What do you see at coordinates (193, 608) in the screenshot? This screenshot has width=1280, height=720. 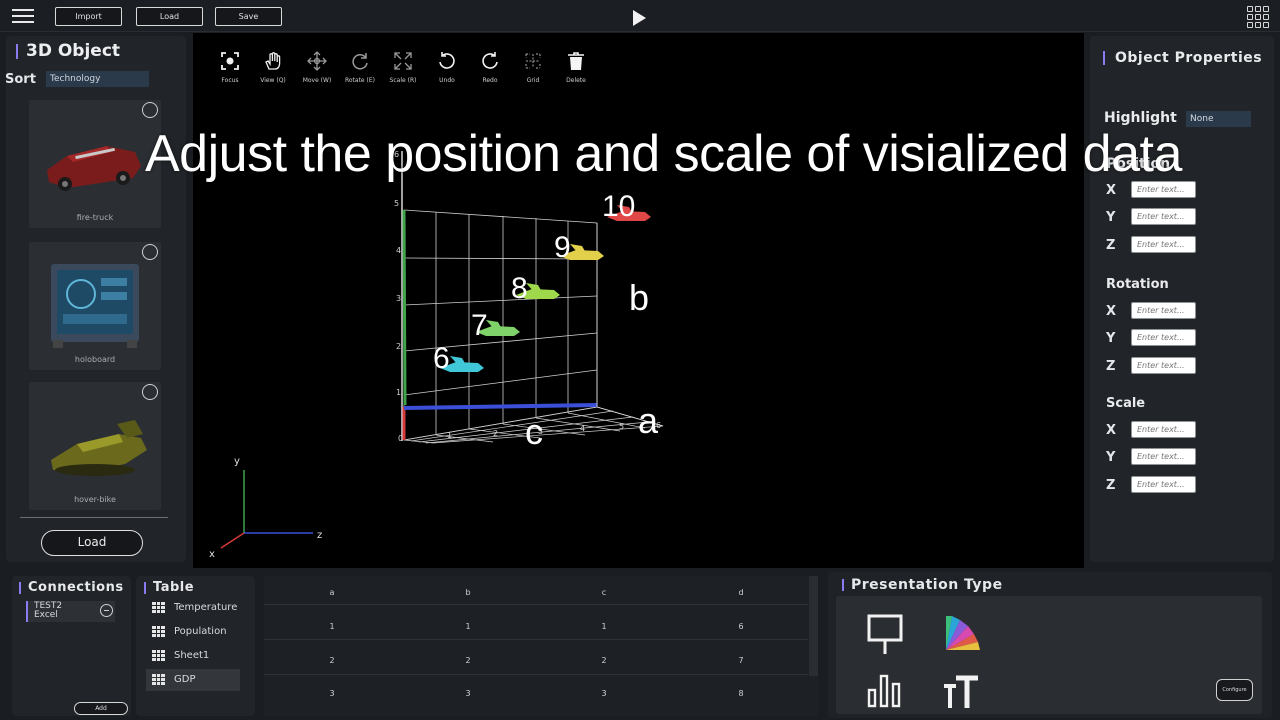 I see `table-item-temperature: Temperature` at bounding box center [193, 608].